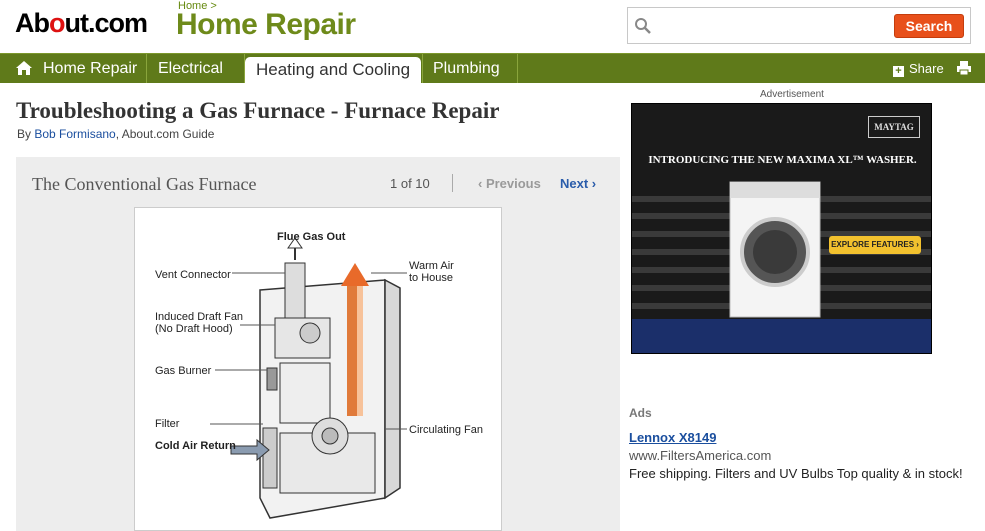 The height and width of the screenshot is (531, 985). I want to click on advertisement-label: Advertisement, so click(792, 94).